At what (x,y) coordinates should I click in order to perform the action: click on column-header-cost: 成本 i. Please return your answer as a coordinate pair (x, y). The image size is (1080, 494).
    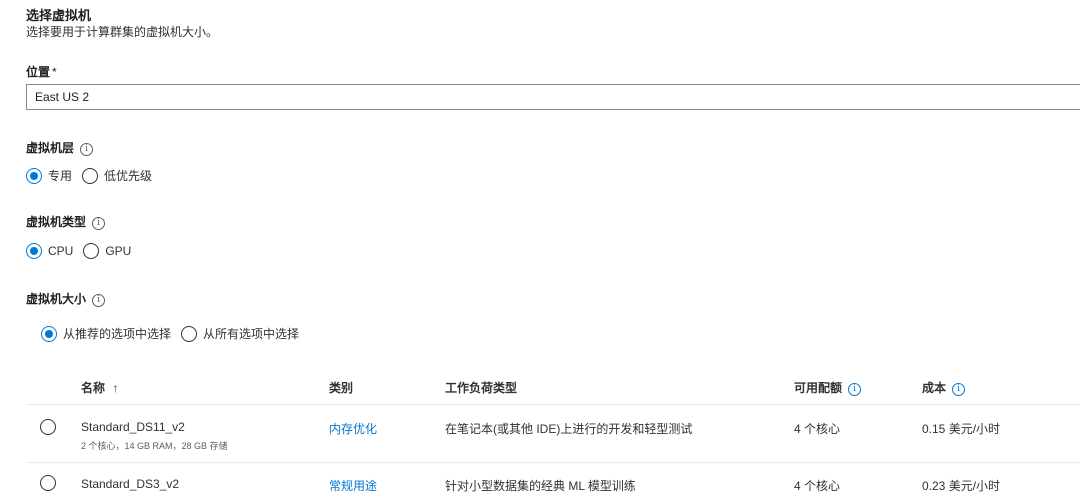
    Looking at the image, I should click on (944, 387).